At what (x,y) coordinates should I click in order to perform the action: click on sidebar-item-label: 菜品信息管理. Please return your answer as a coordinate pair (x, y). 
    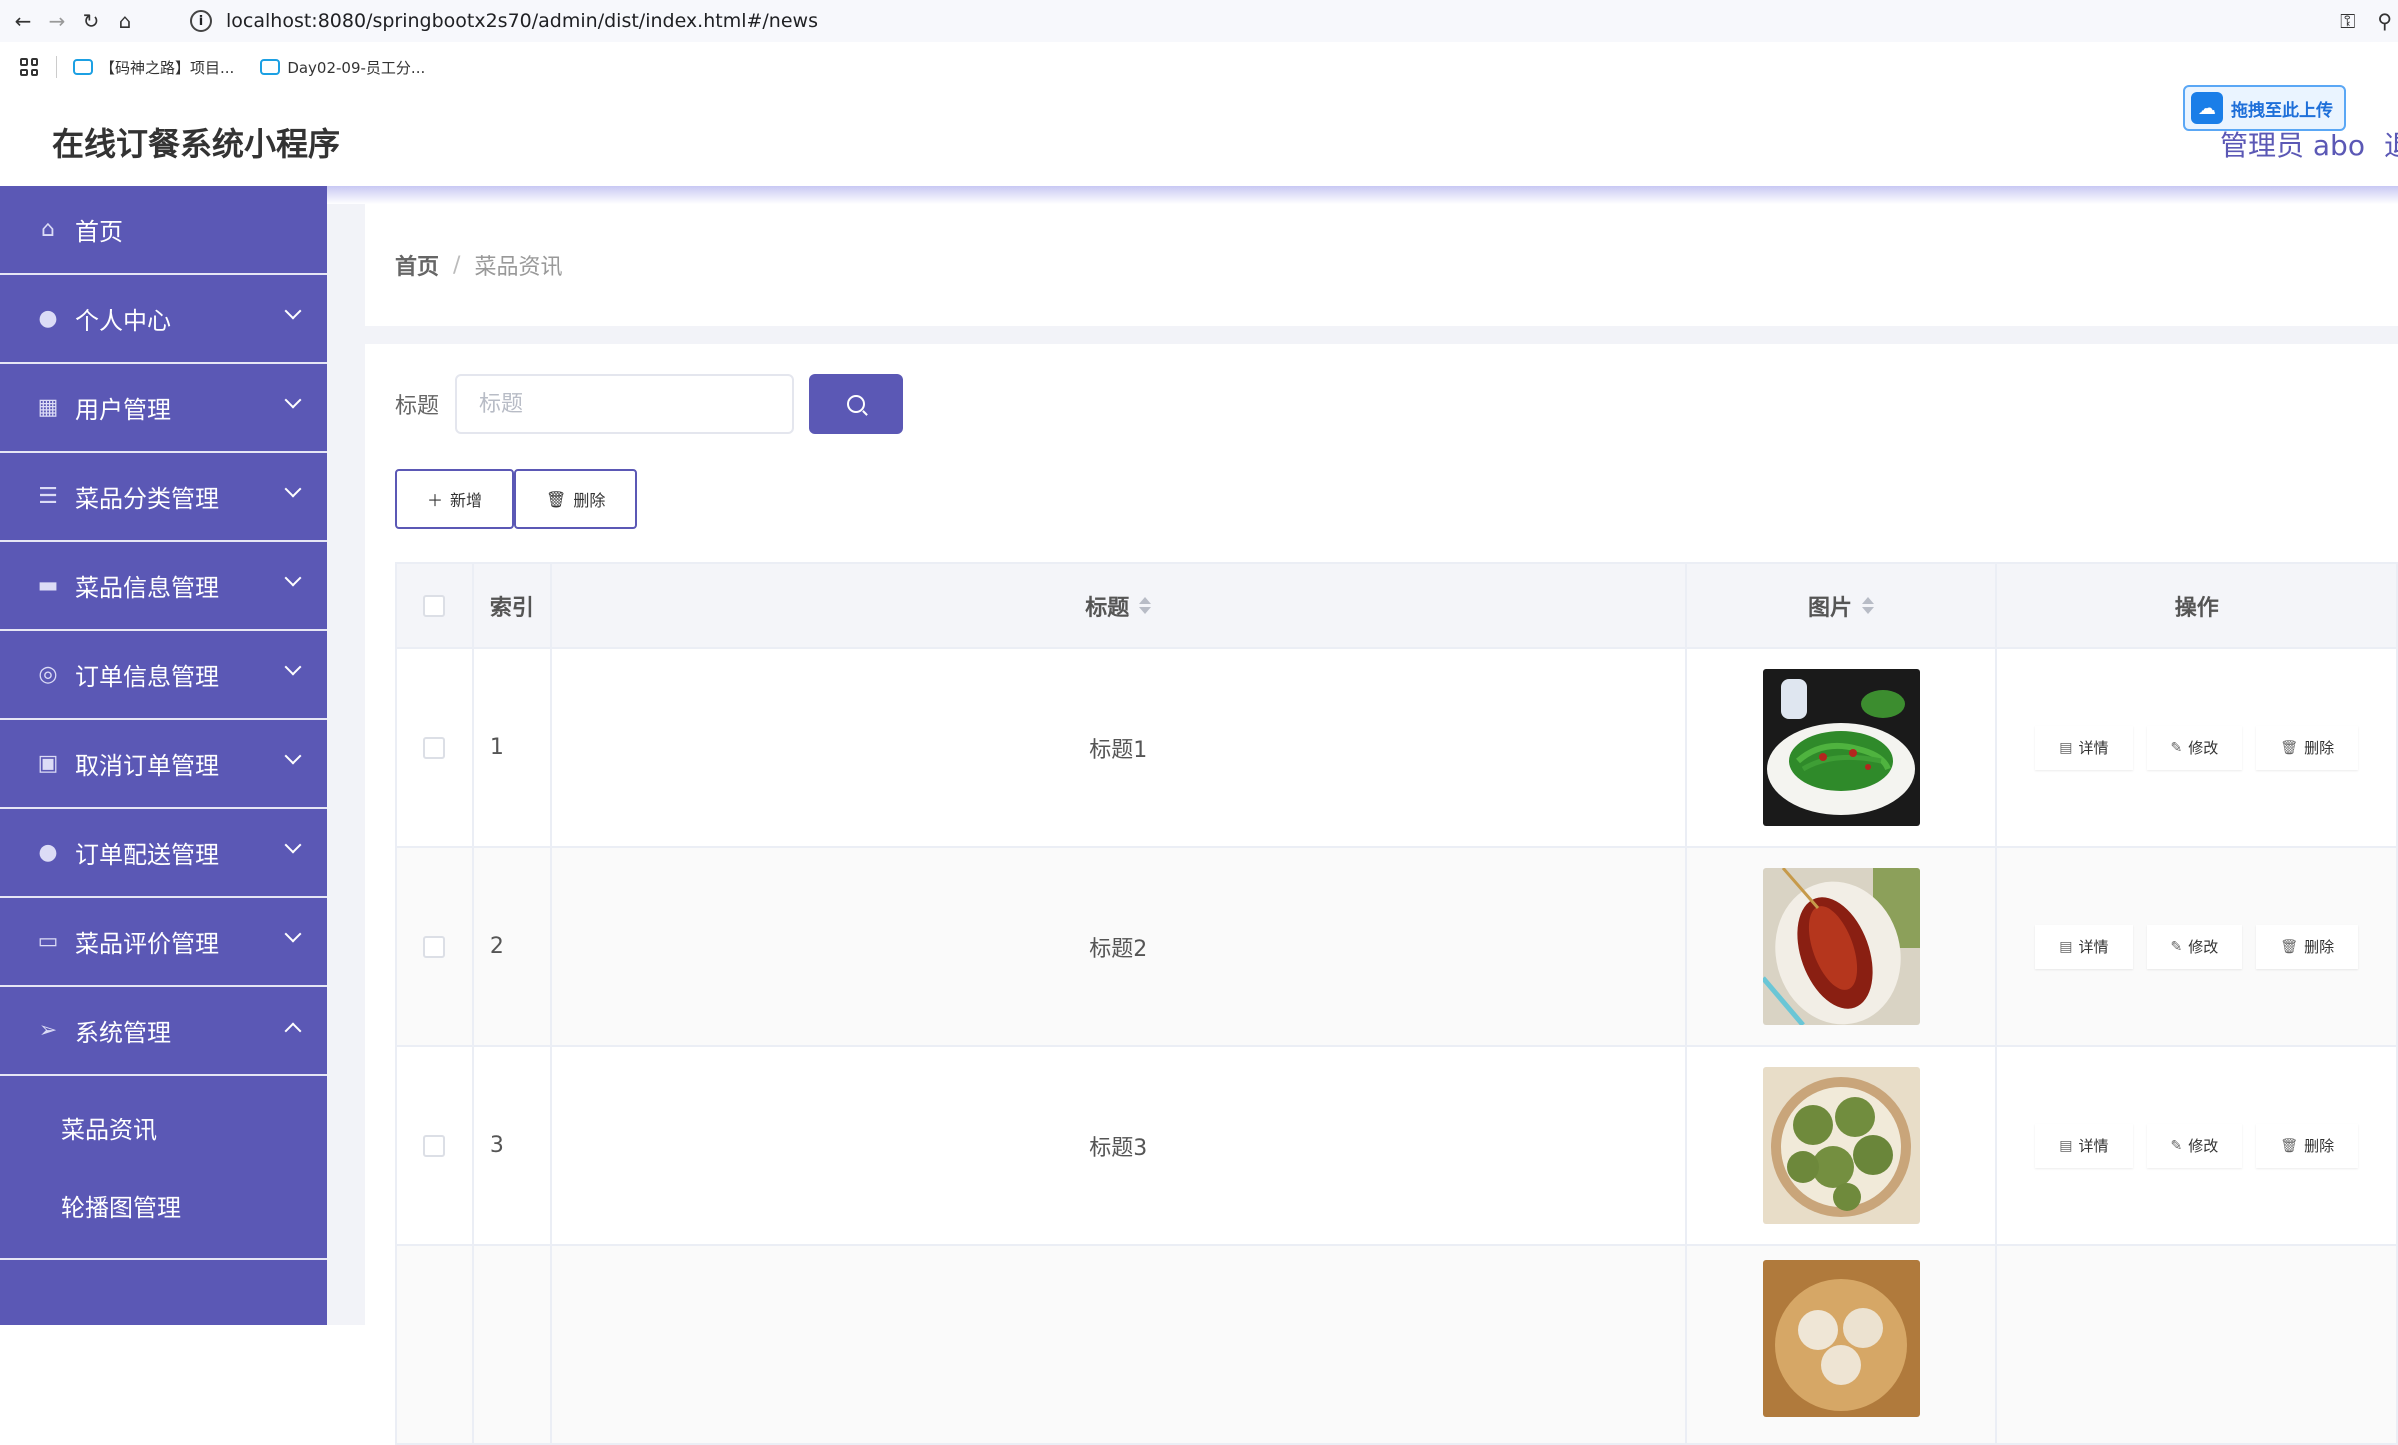
    Looking at the image, I should click on (147, 588).